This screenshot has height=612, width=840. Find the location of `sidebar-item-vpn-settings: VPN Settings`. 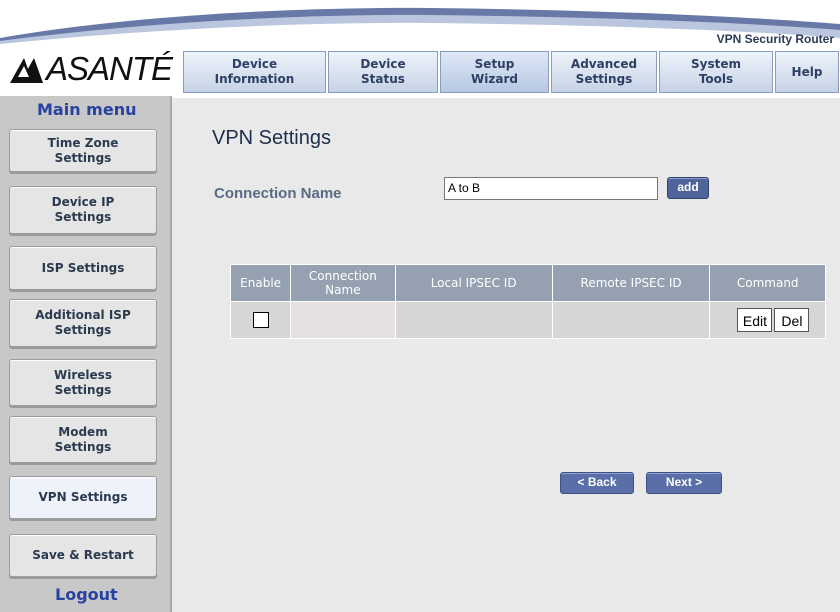

sidebar-item-vpn-settings: VPN Settings is located at coordinates (83, 497).